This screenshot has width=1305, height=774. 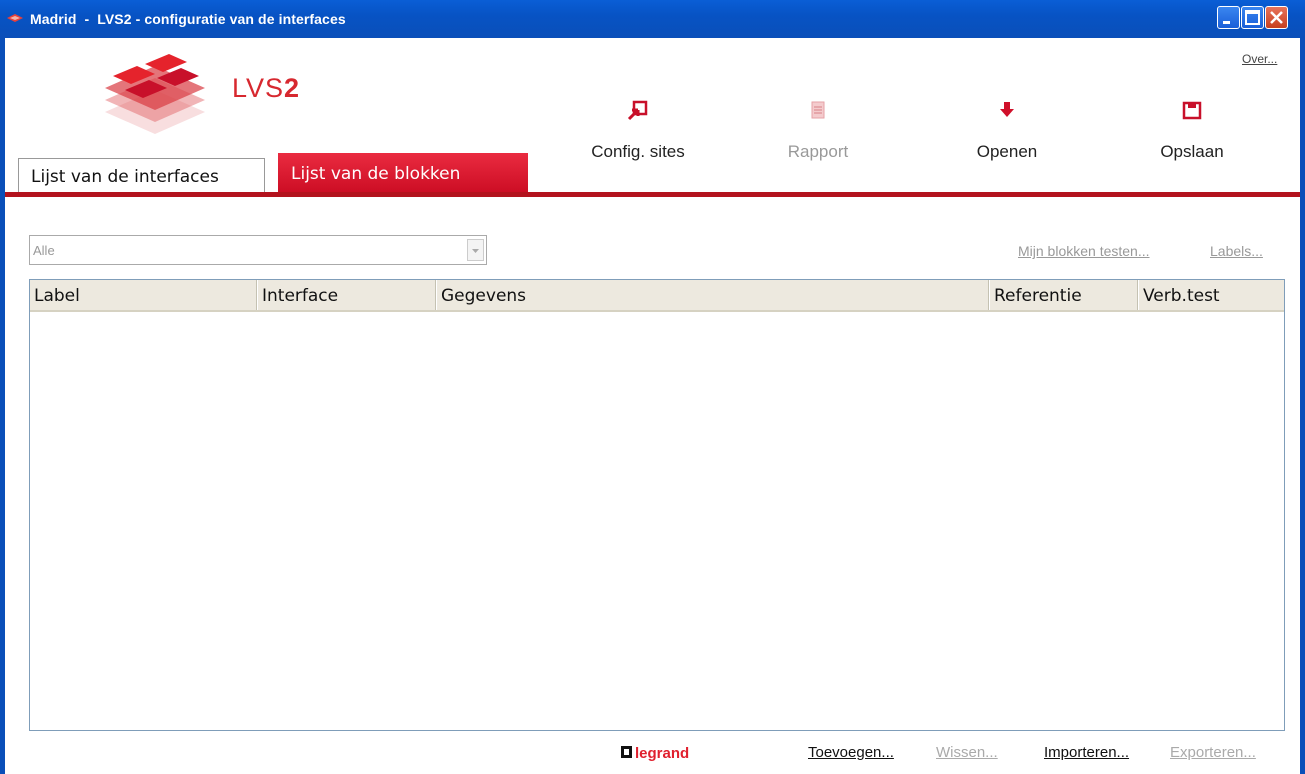 What do you see at coordinates (1302, 406) in the screenshot?
I see `window-frame-right` at bounding box center [1302, 406].